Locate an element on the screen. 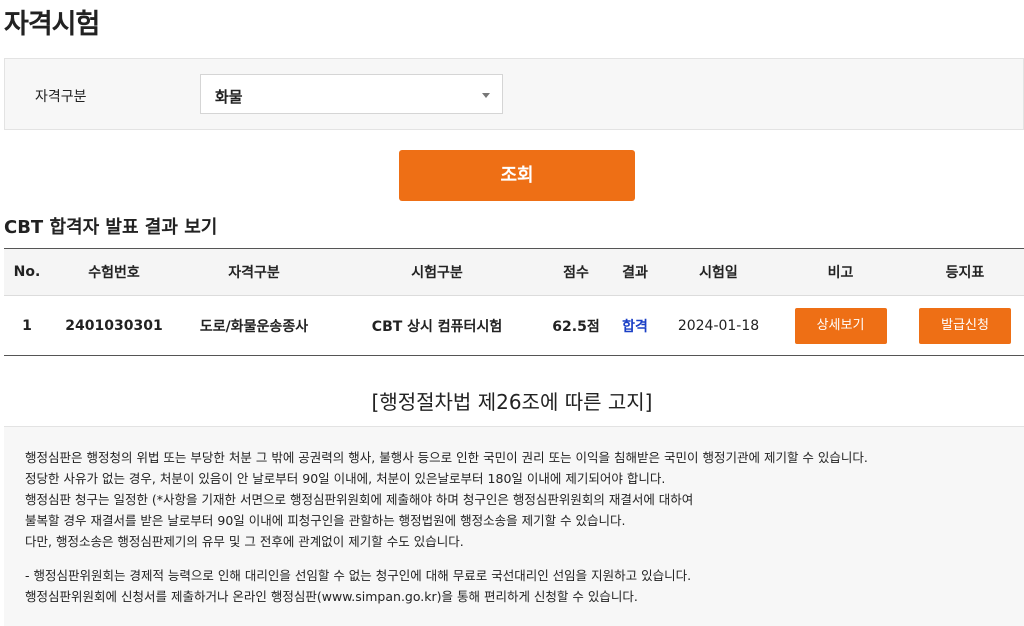  issue-request-button: 발급신청 is located at coordinates (965, 325).